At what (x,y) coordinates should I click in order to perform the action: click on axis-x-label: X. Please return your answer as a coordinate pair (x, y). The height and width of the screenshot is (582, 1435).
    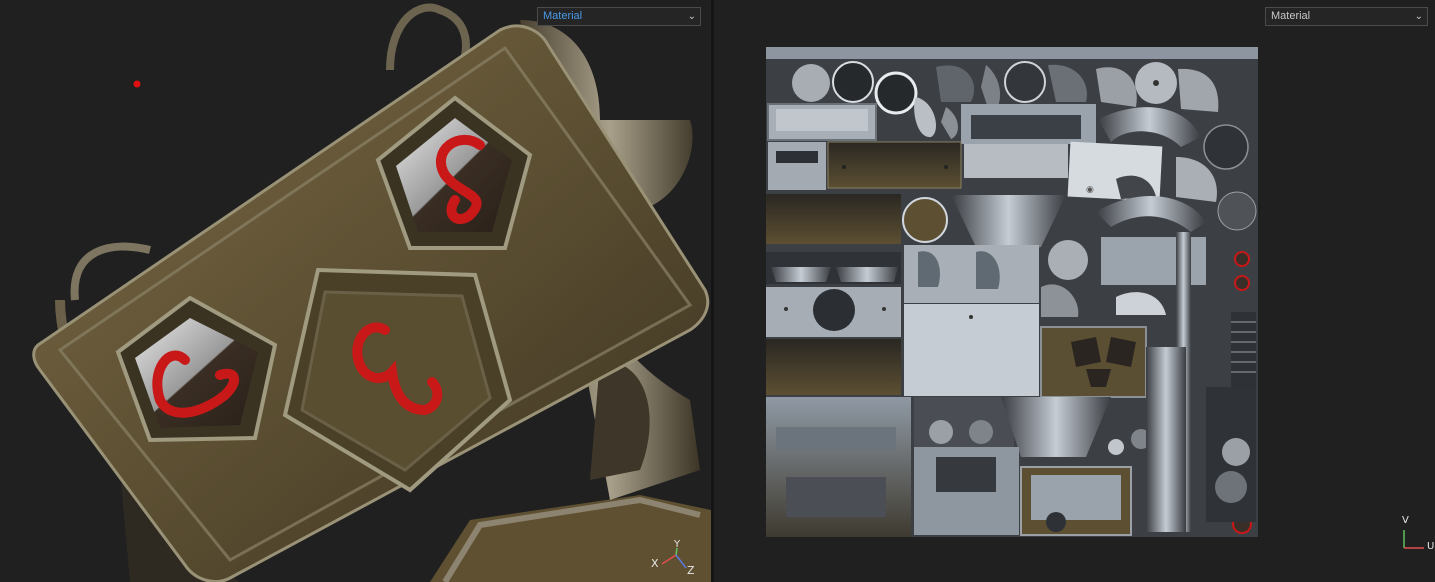
    Looking at the image, I should click on (655, 563).